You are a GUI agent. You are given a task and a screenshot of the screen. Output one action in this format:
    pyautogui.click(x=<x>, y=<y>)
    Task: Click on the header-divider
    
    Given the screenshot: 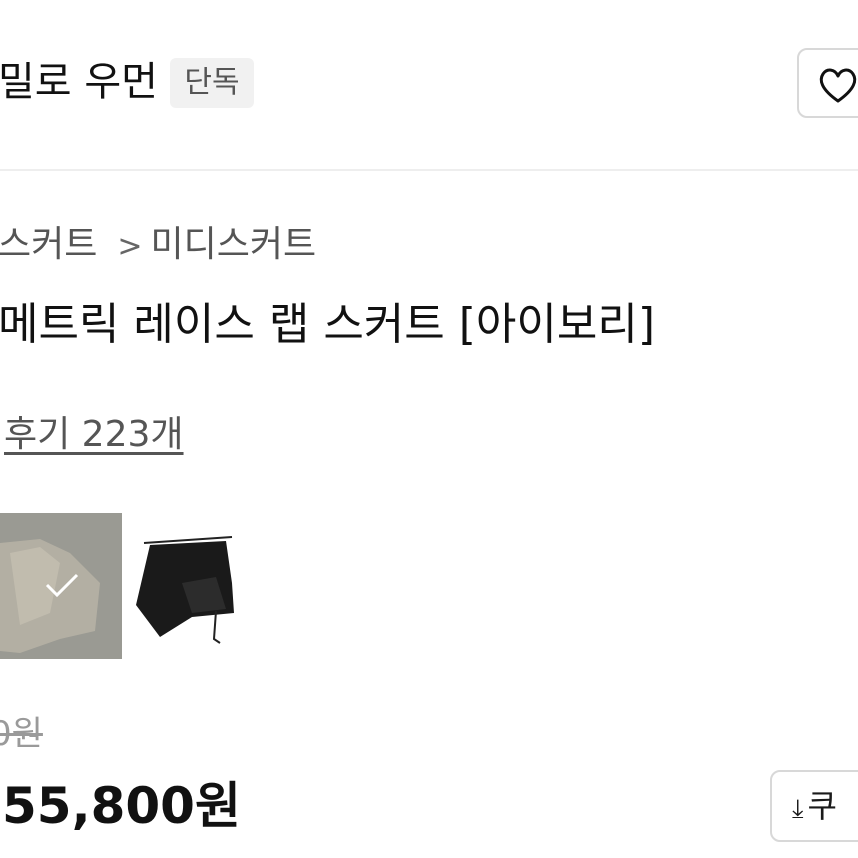 What is the action you would take?
    pyautogui.click(x=429, y=170)
    